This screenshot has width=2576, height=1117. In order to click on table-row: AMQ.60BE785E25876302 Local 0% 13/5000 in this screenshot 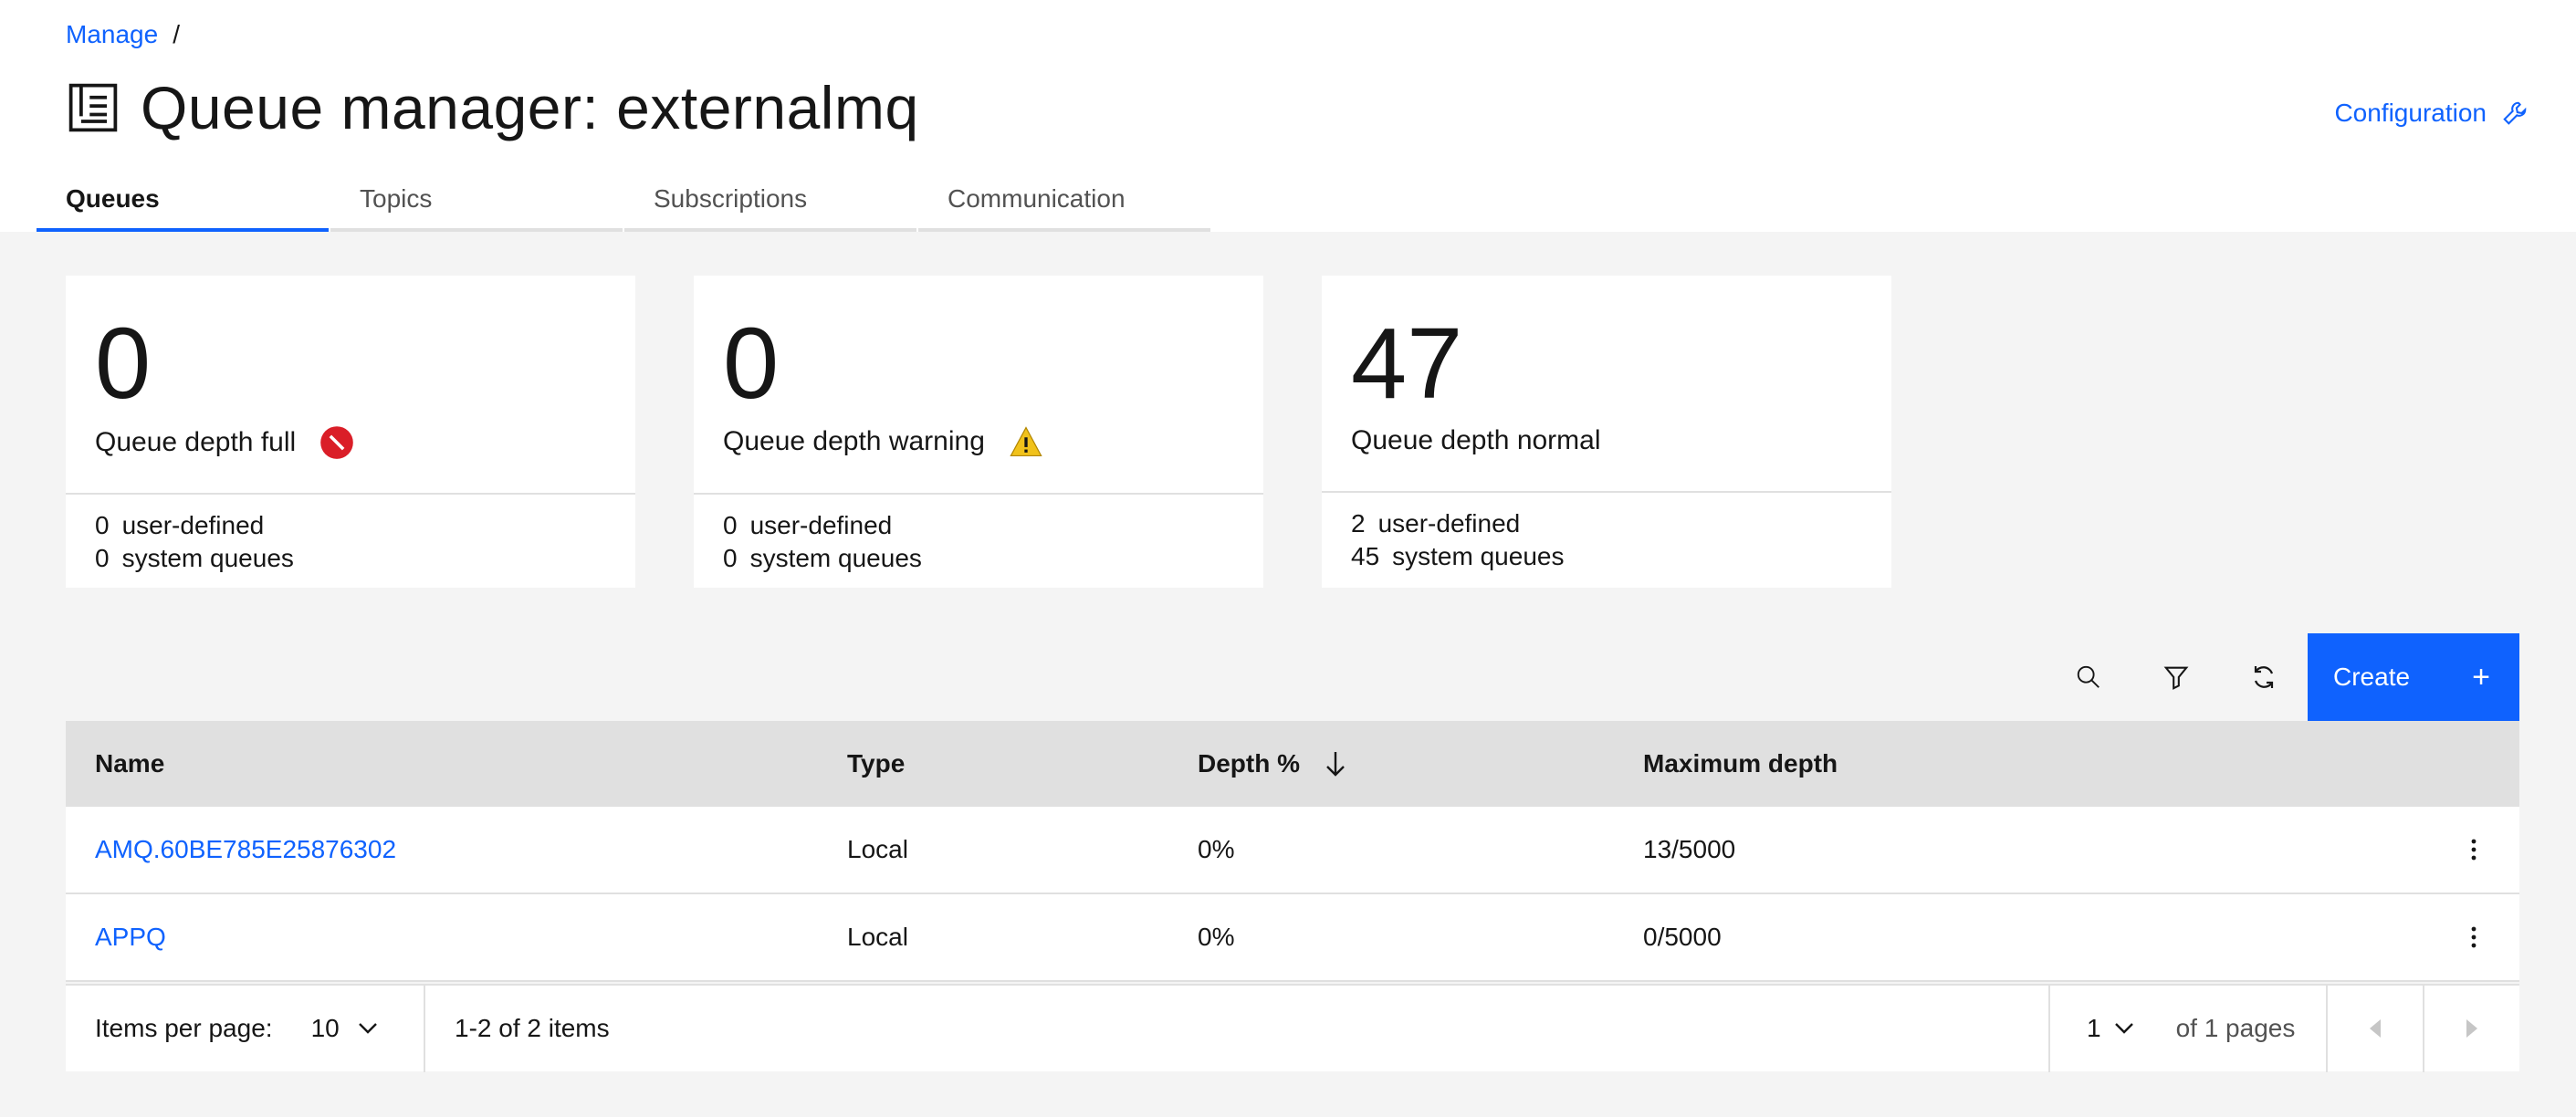, I will do `click(1292, 850)`.